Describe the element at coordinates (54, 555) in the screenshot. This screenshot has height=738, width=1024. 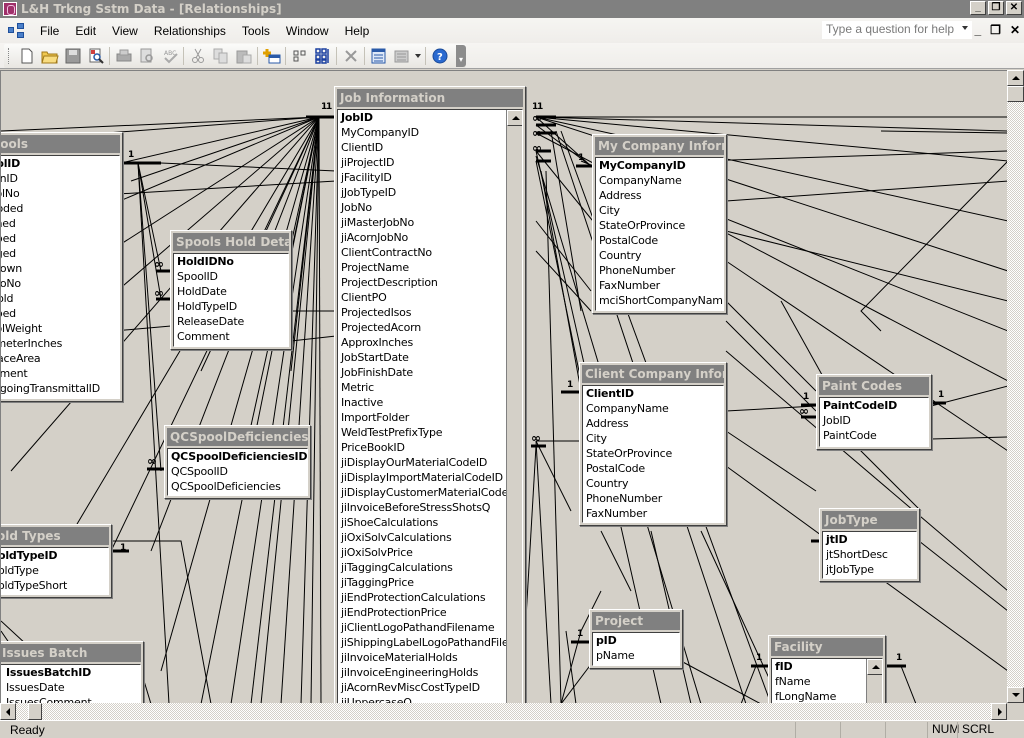
I see `field-row: oldTypeID` at that location.